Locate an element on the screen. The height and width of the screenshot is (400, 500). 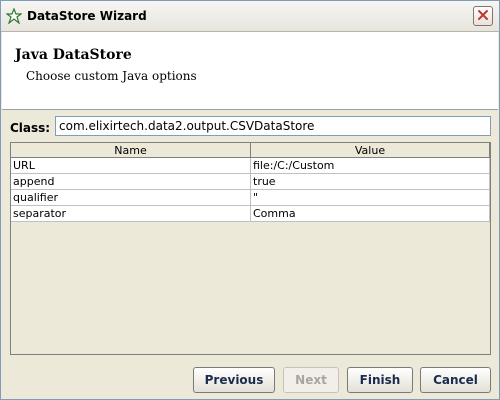
property-name: URL is located at coordinates (131, 165).